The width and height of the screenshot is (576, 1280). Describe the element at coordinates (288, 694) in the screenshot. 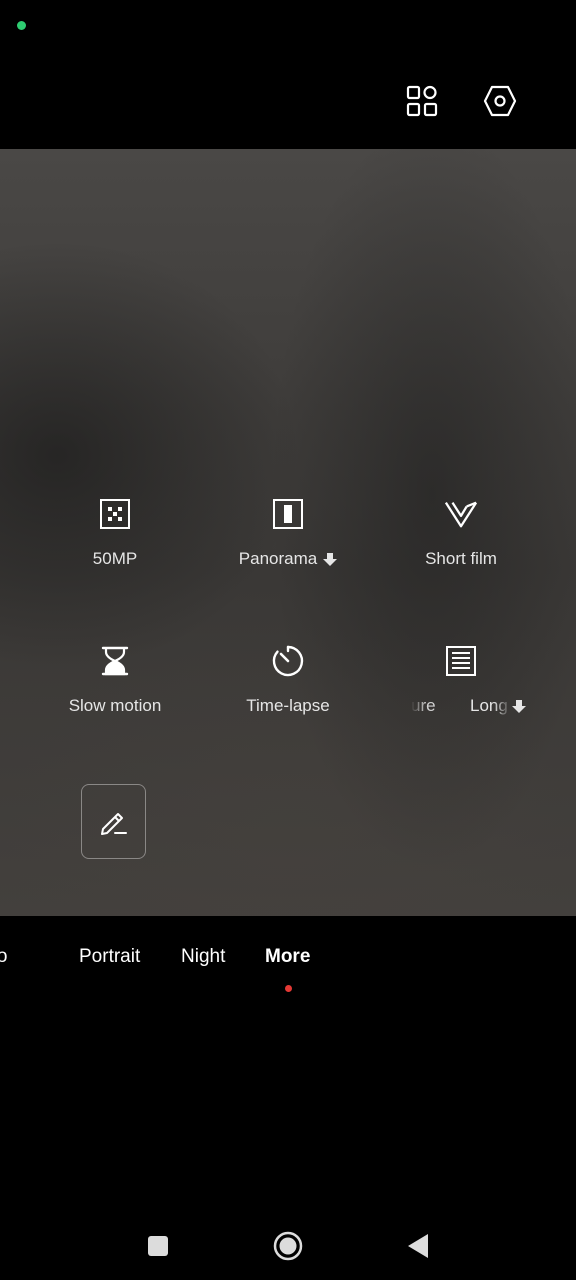

I see `mode-time-lapse: Time-lapse` at that location.